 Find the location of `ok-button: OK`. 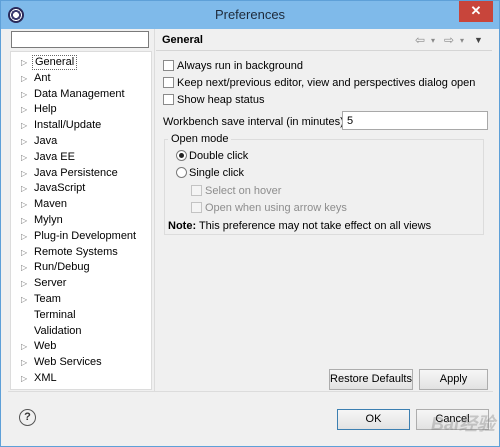

ok-button: OK is located at coordinates (373, 419).